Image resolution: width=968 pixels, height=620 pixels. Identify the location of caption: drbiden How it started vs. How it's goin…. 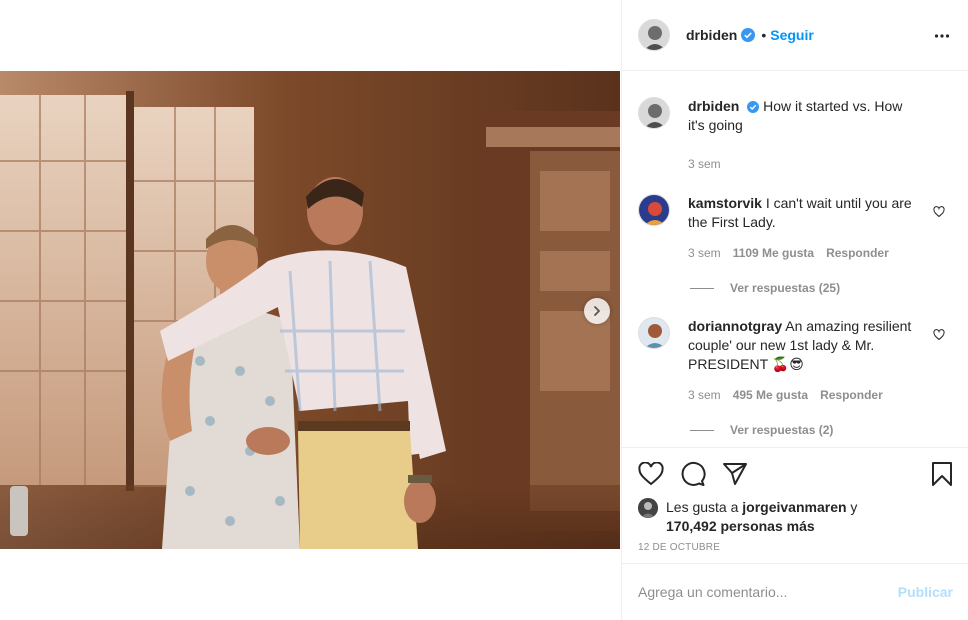
(795, 135).